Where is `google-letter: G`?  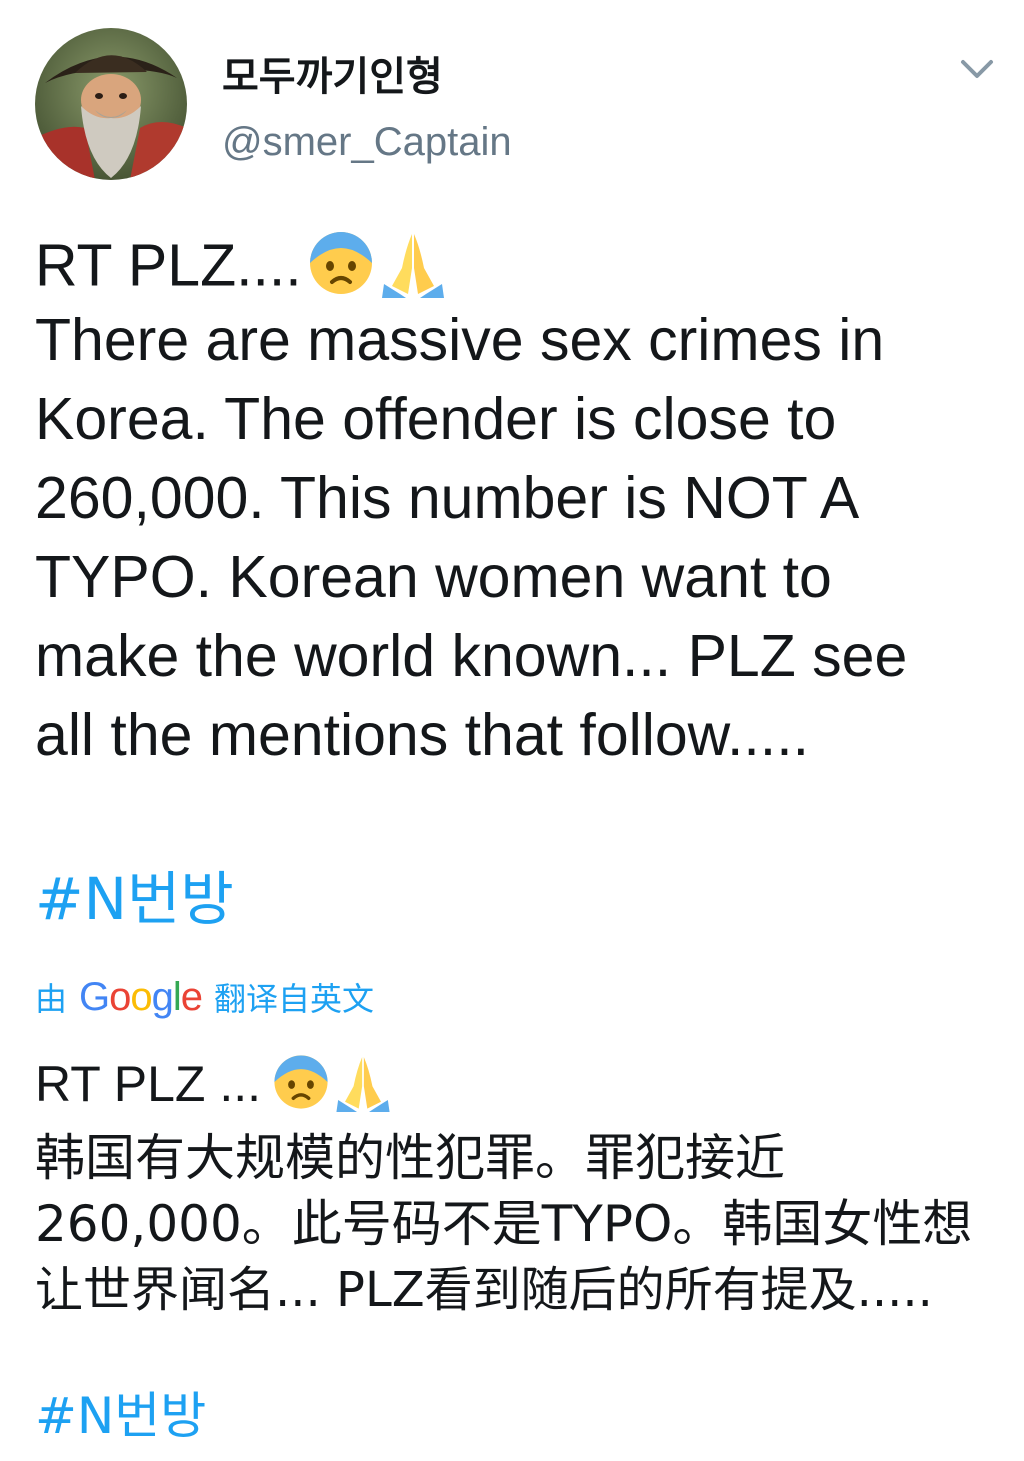
google-letter: G is located at coordinates (94, 996).